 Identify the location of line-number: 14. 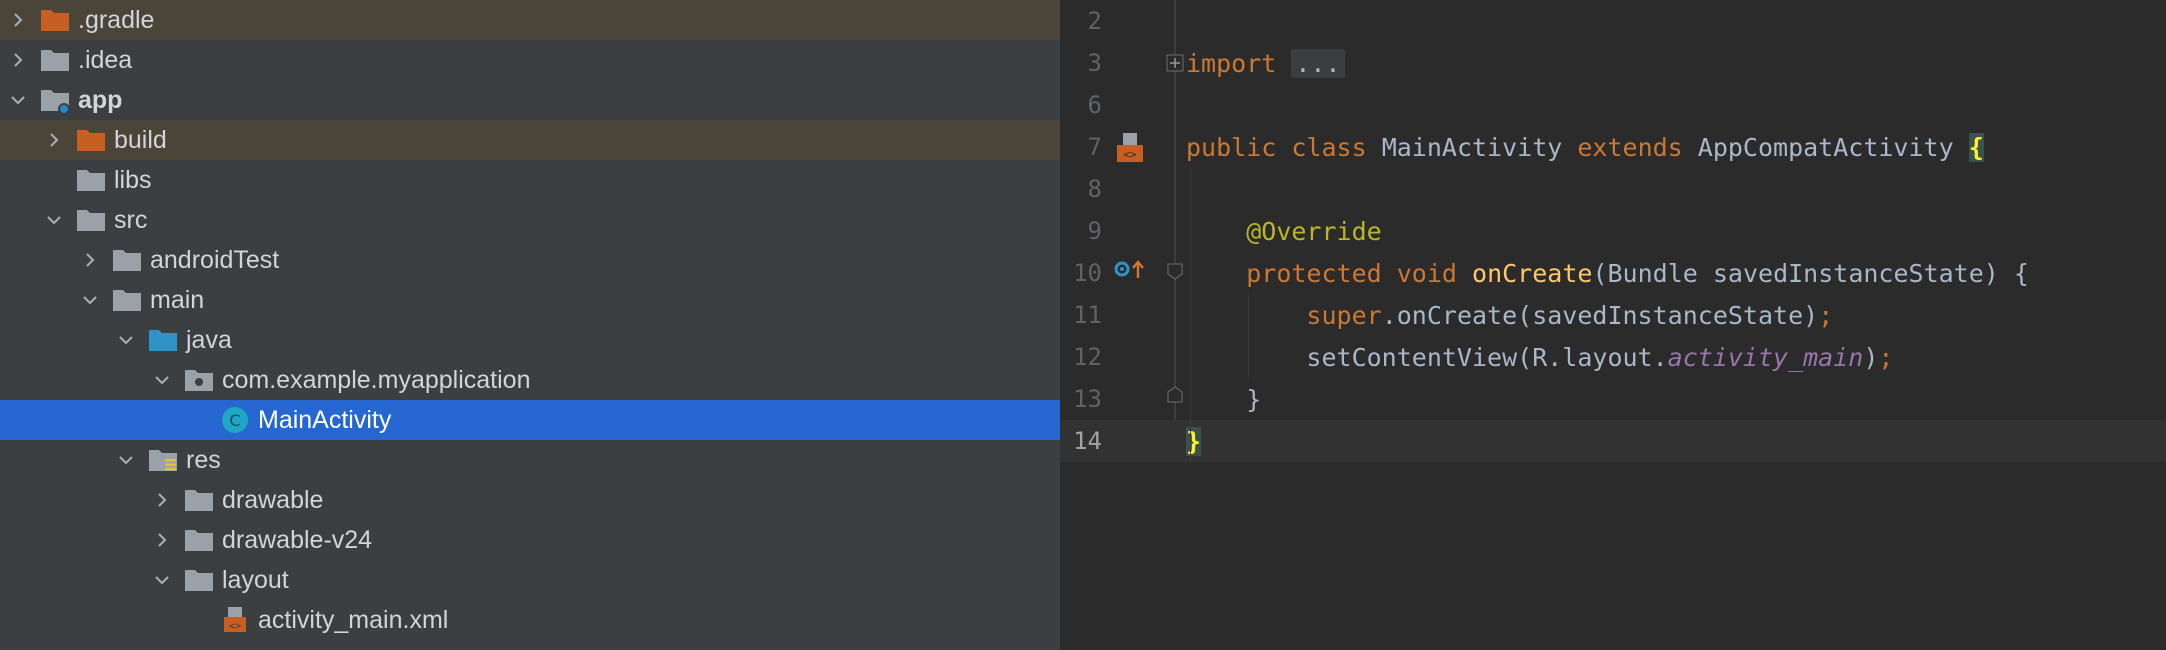
(1087, 441).